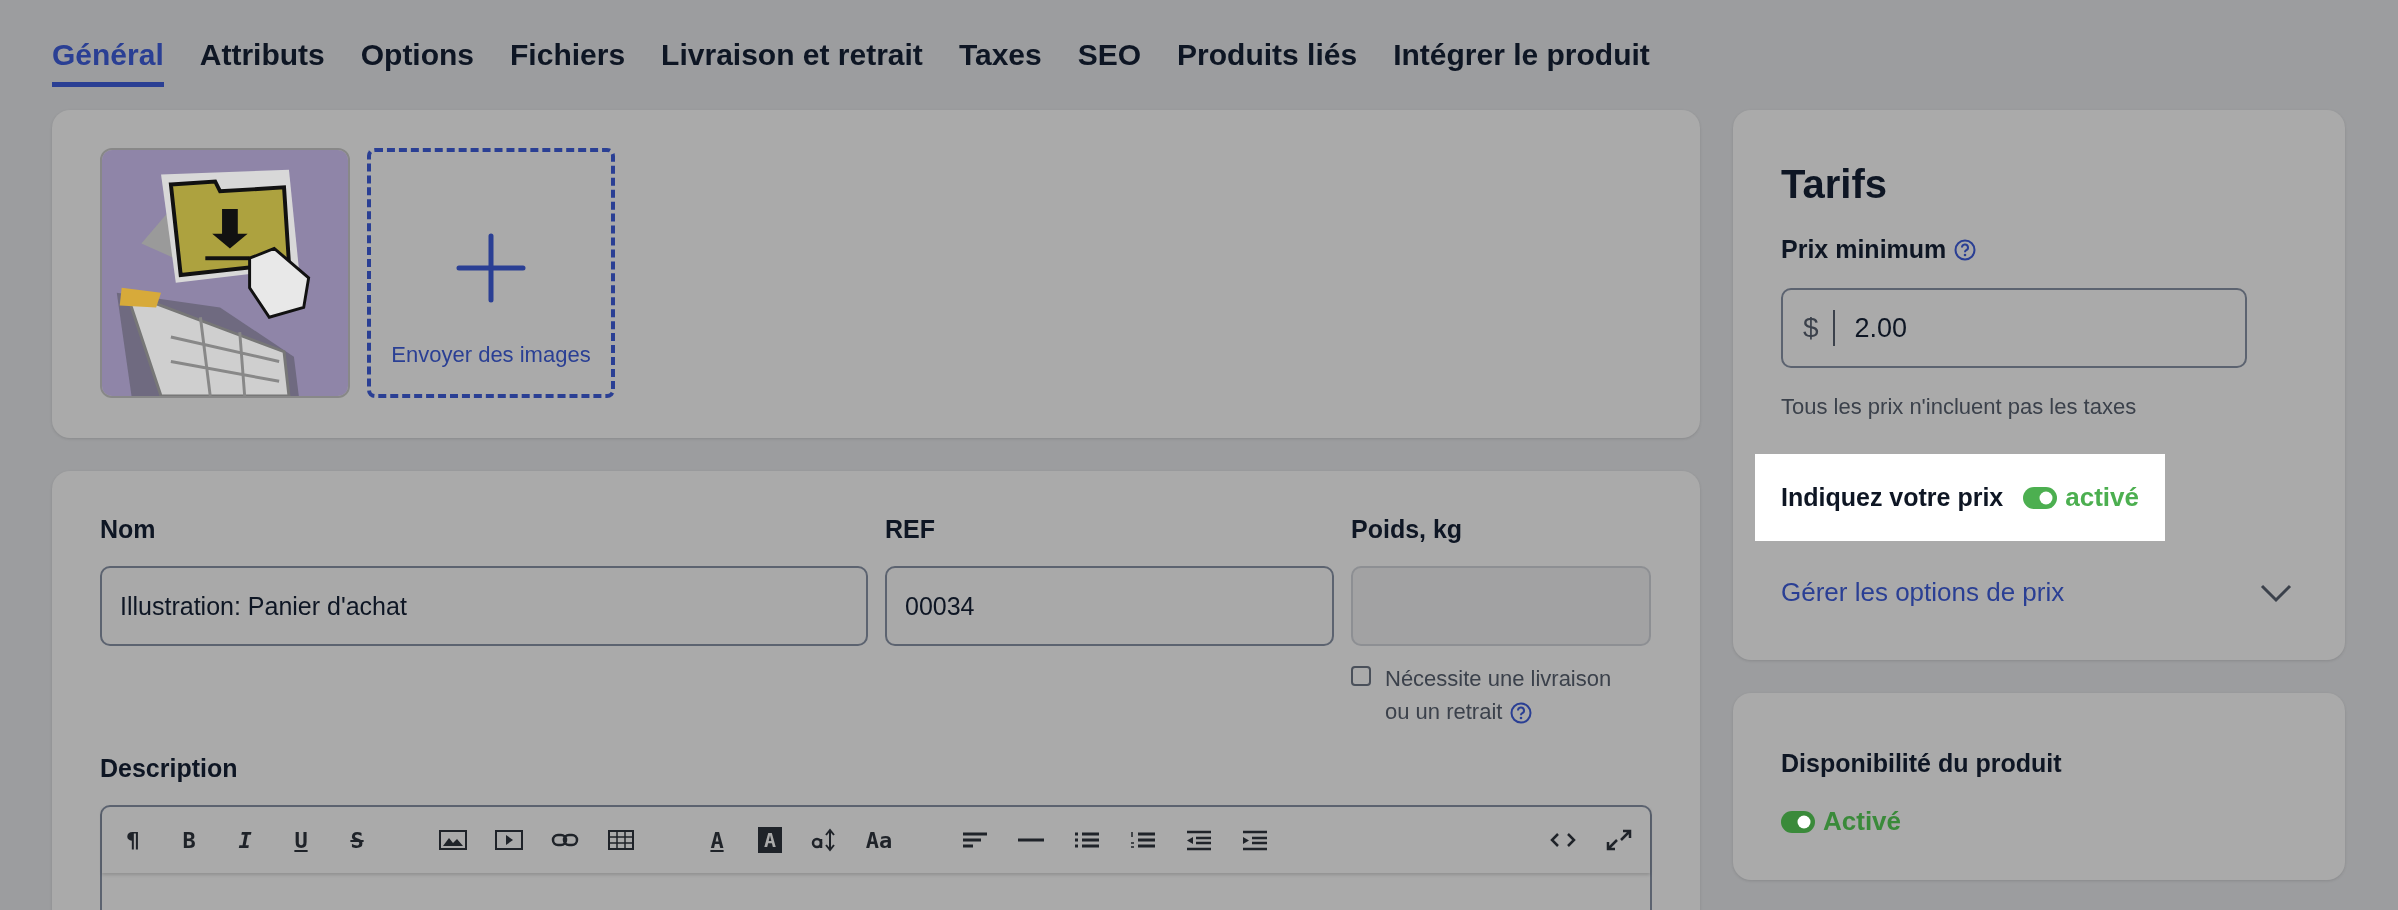 The width and height of the screenshot is (2398, 910). What do you see at coordinates (1109, 57) in the screenshot?
I see `tab: SEO` at bounding box center [1109, 57].